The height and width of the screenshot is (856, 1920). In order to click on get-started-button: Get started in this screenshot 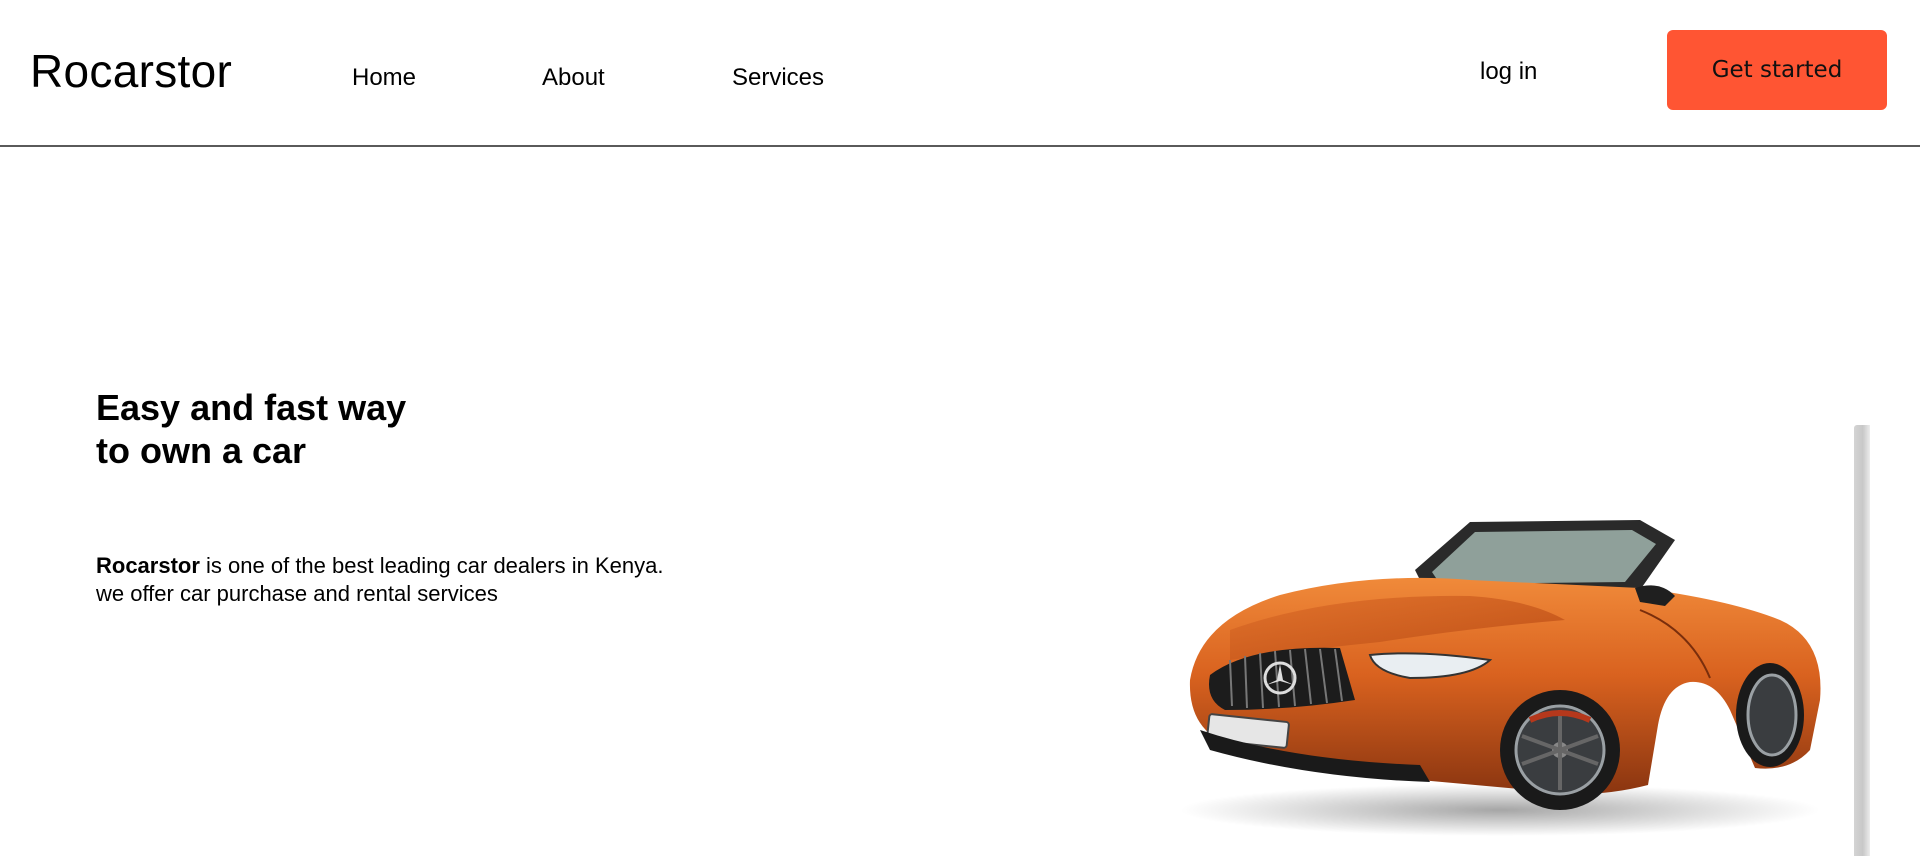, I will do `click(1777, 70)`.